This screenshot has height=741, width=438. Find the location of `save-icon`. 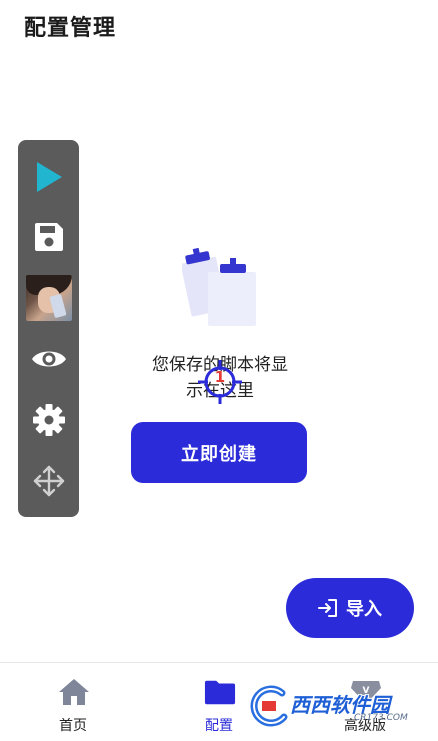

save-icon is located at coordinates (48, 237).